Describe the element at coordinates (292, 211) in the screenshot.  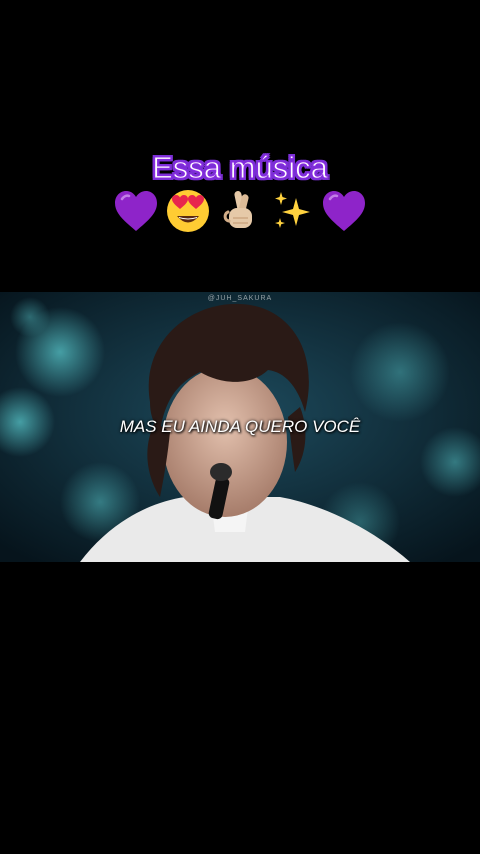
I see `sparkles-icon` at that location.